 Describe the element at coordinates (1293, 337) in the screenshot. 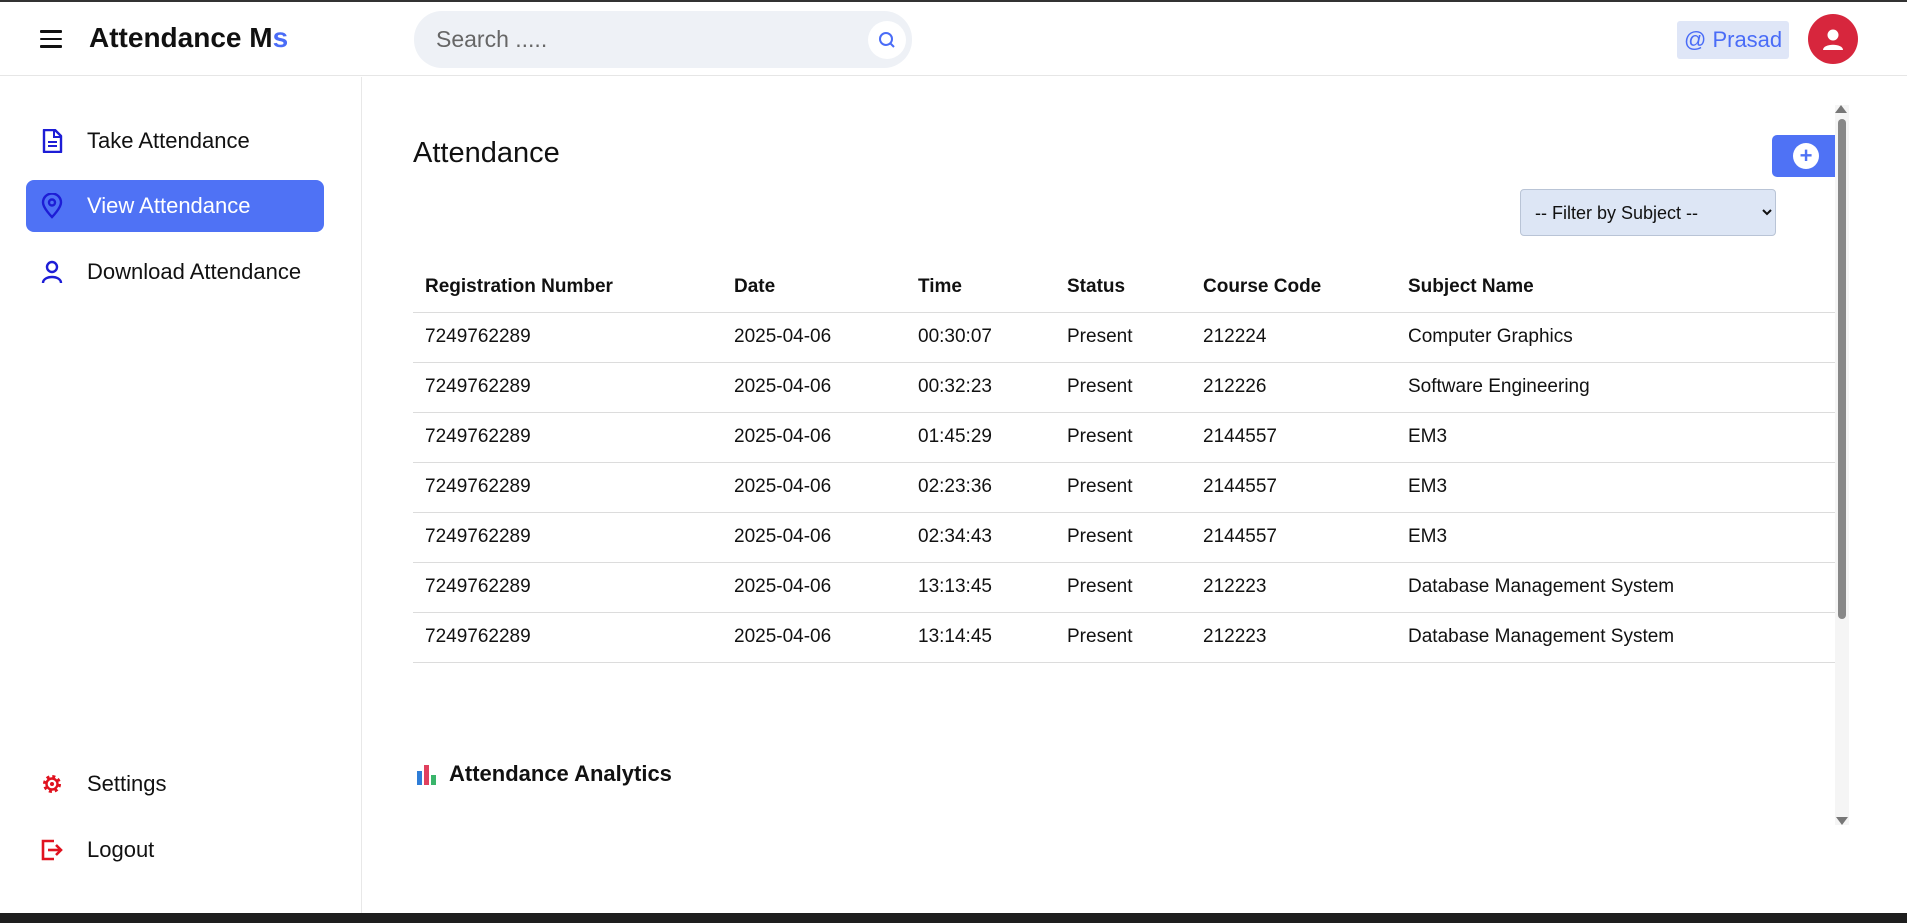

I see `cell-course-code: 212224` at that location.